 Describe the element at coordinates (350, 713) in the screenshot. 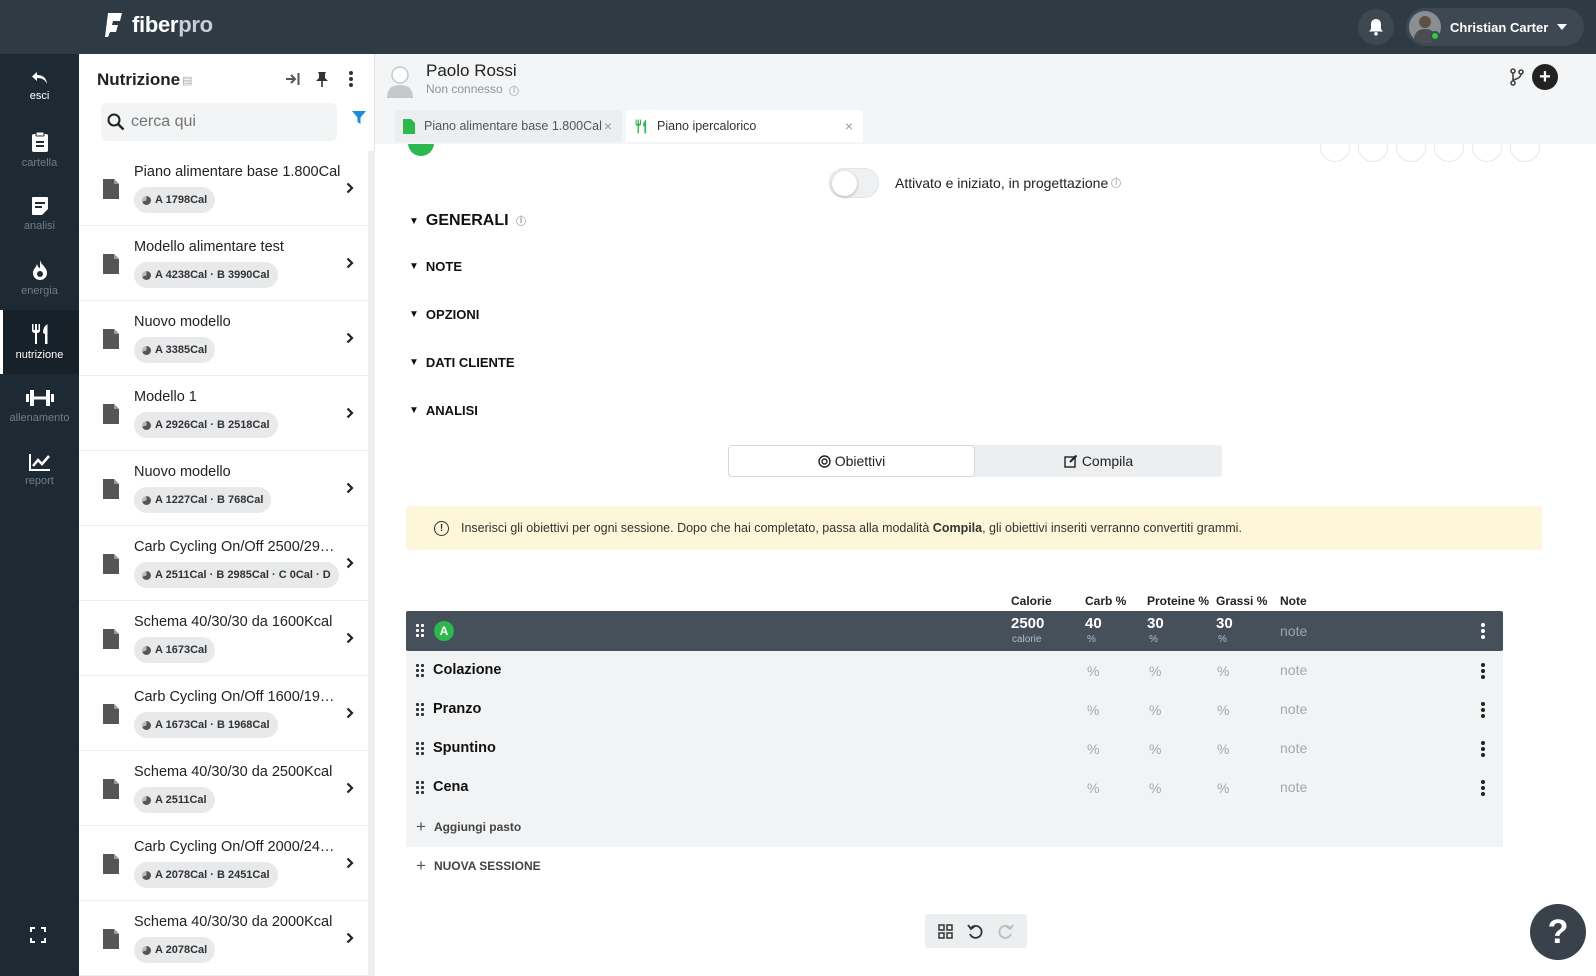

I see `chevron-right-icon` at that location.